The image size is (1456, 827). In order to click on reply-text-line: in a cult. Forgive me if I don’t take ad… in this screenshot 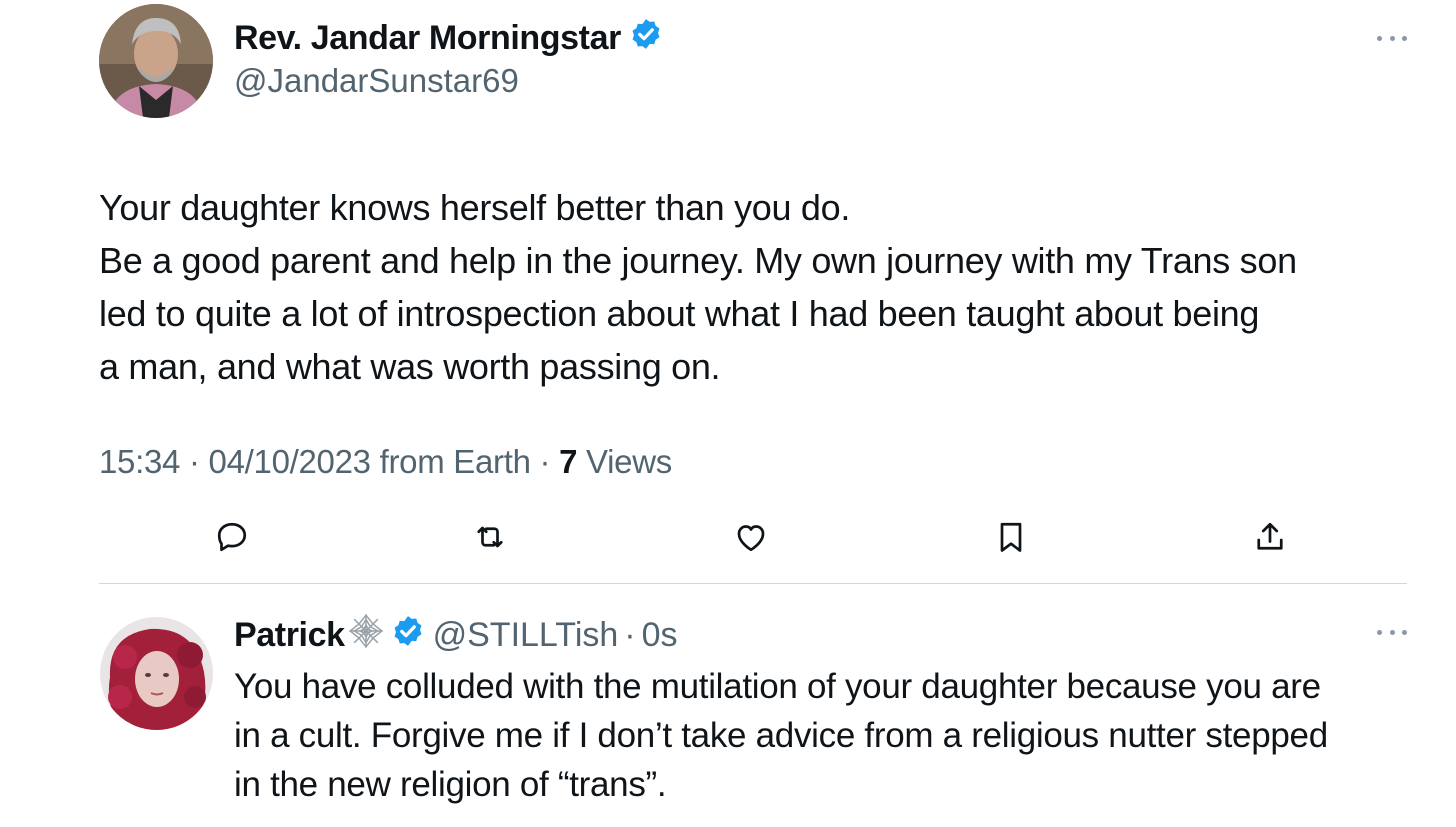, I will do `click(781, 735)`.